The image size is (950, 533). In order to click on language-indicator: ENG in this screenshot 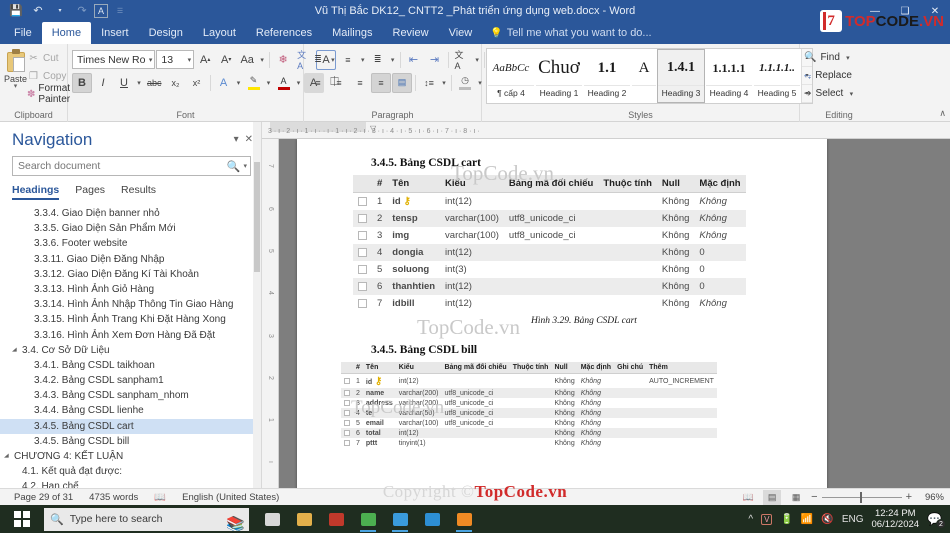, I will do `click(853, 519)`.